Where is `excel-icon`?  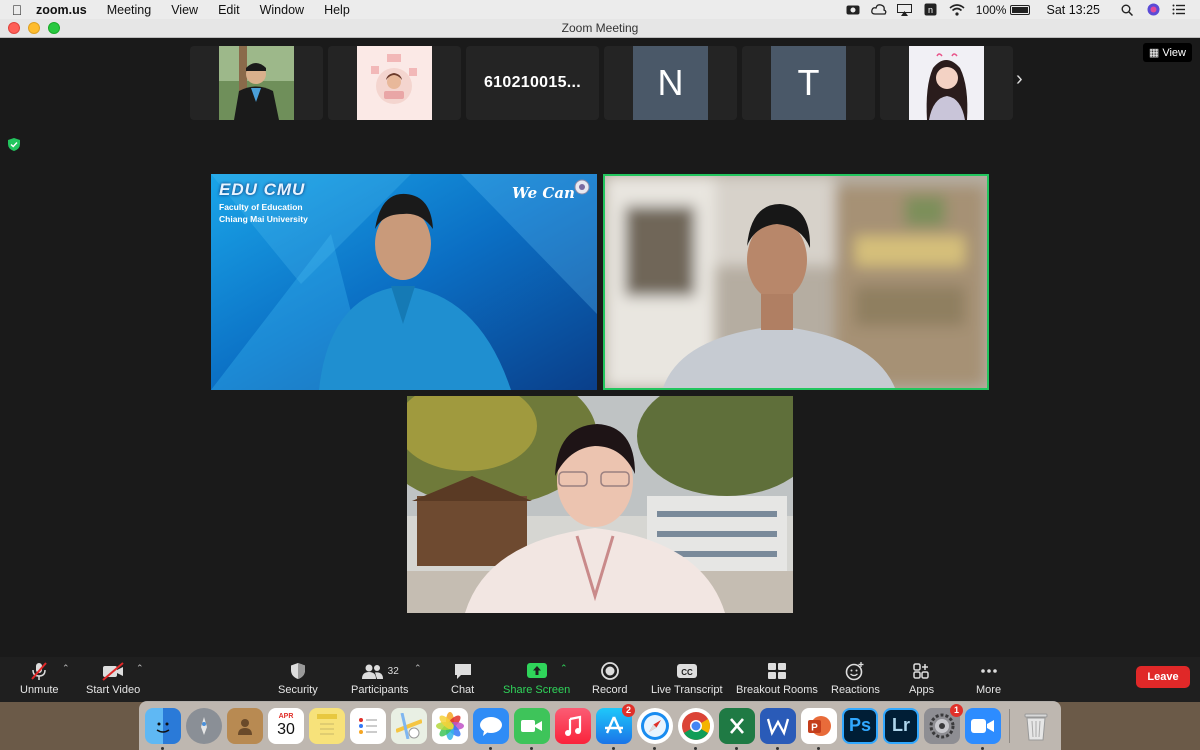
excel-icon is located at coordinates (737, 728).